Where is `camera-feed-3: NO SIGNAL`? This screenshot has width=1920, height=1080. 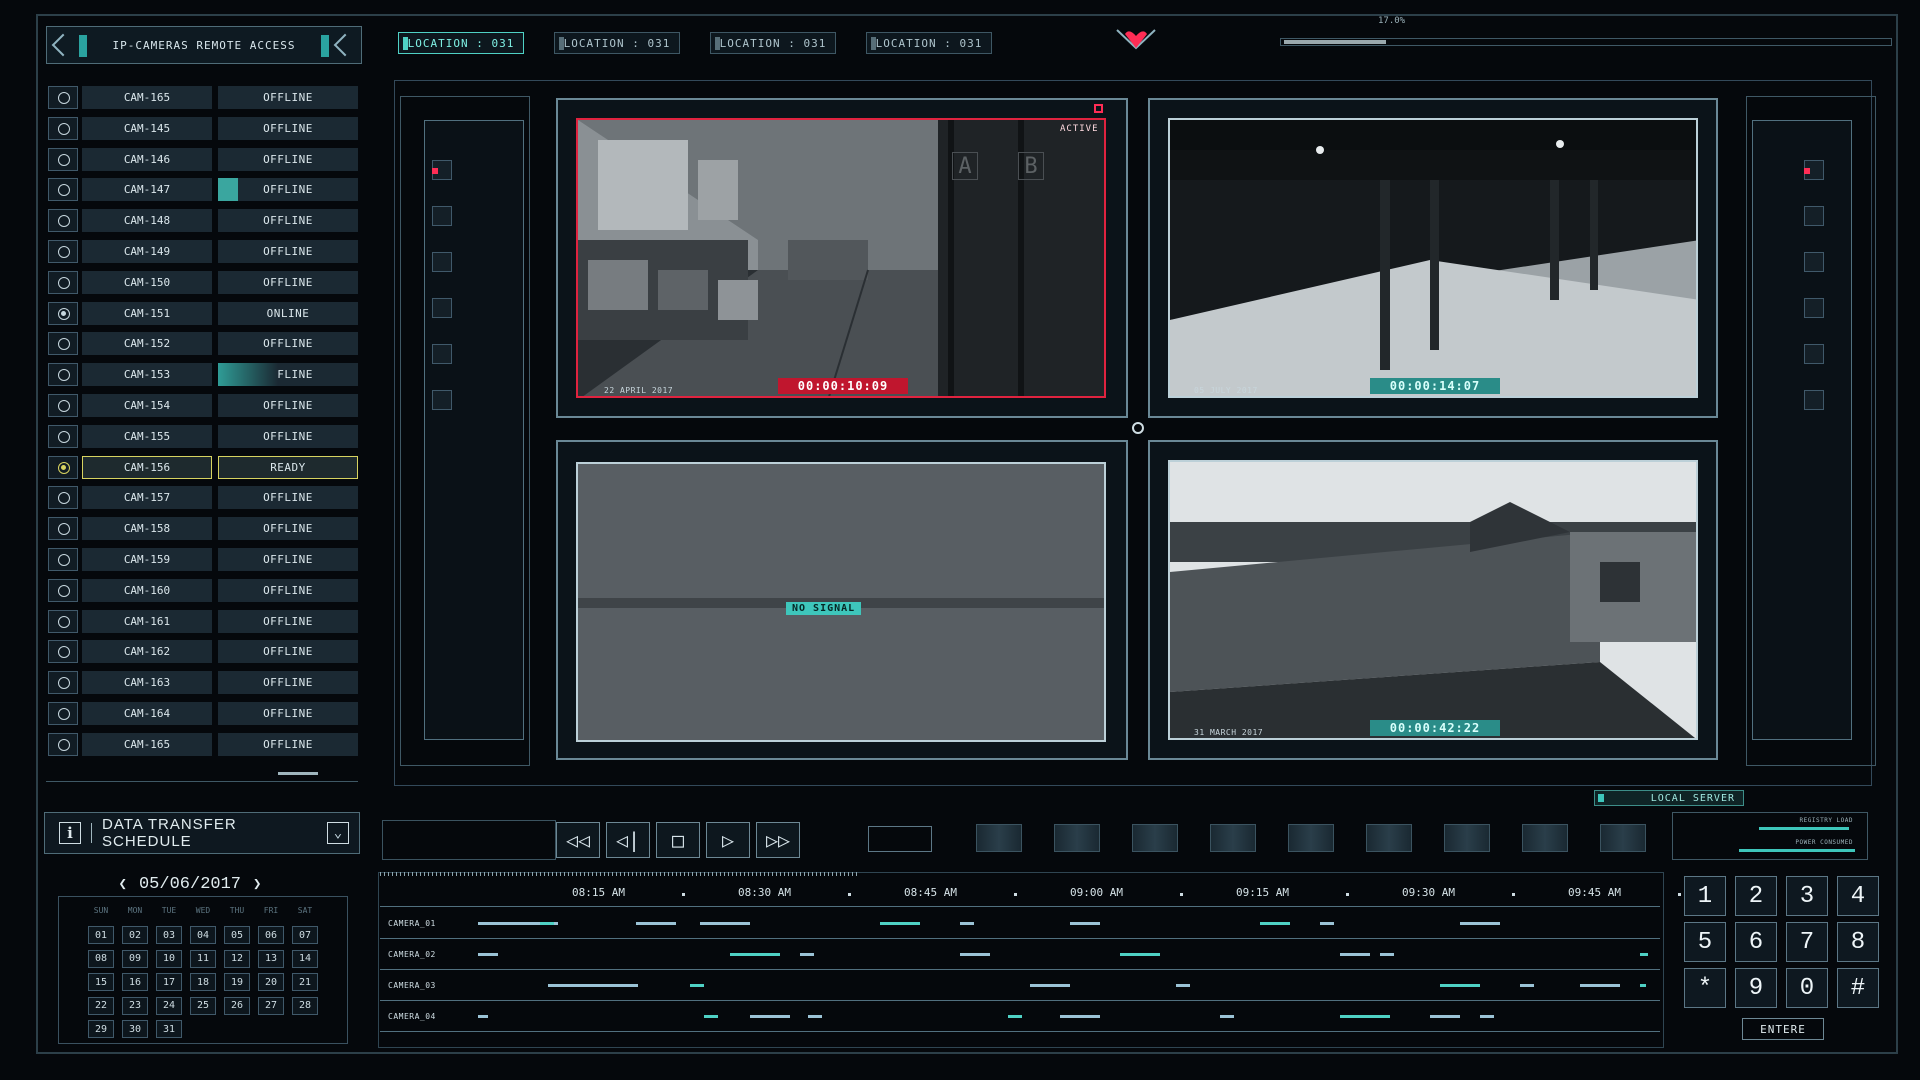
camera-feed-3: NO SIGNAL is located at coordinates (841, 602).